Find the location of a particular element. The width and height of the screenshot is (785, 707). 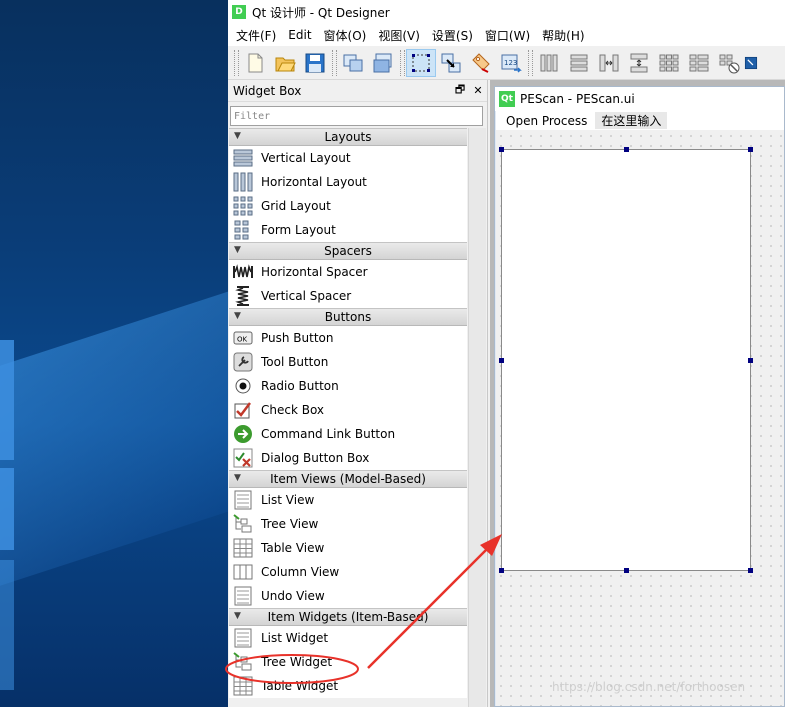

table-view-icon is located at coordinates (243, 548).